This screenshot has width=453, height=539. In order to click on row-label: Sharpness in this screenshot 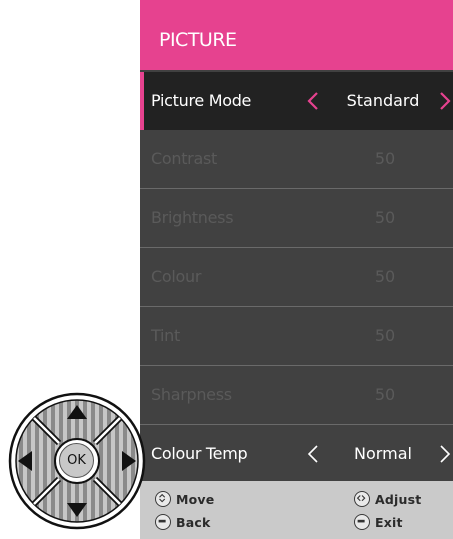, I will do `click(191, 394)`.